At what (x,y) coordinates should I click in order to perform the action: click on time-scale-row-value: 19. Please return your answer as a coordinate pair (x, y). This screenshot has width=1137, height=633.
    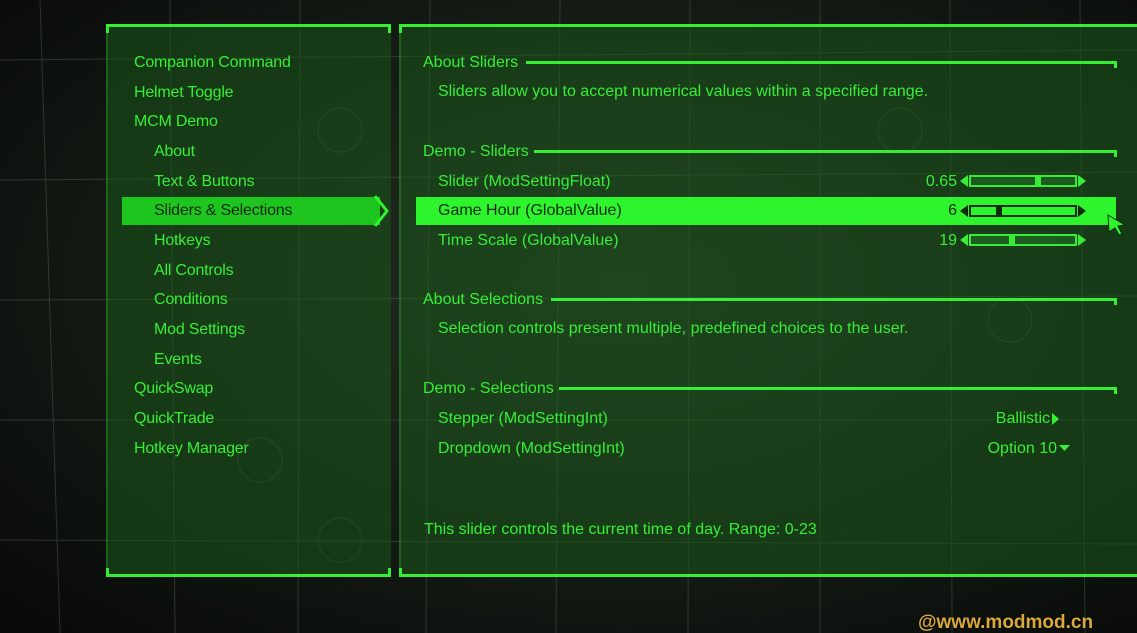
    Looking at the image, I should click on (948, 240).